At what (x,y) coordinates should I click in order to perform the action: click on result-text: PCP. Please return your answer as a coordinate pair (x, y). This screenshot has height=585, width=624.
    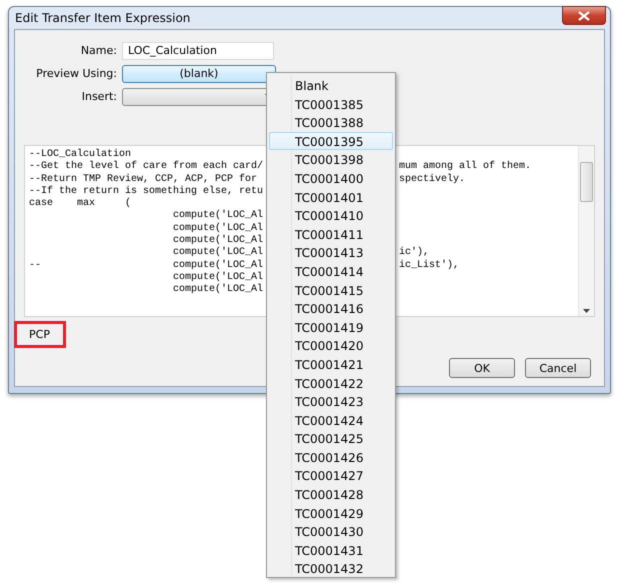
    Looking at the image, I should click on (40, 334).